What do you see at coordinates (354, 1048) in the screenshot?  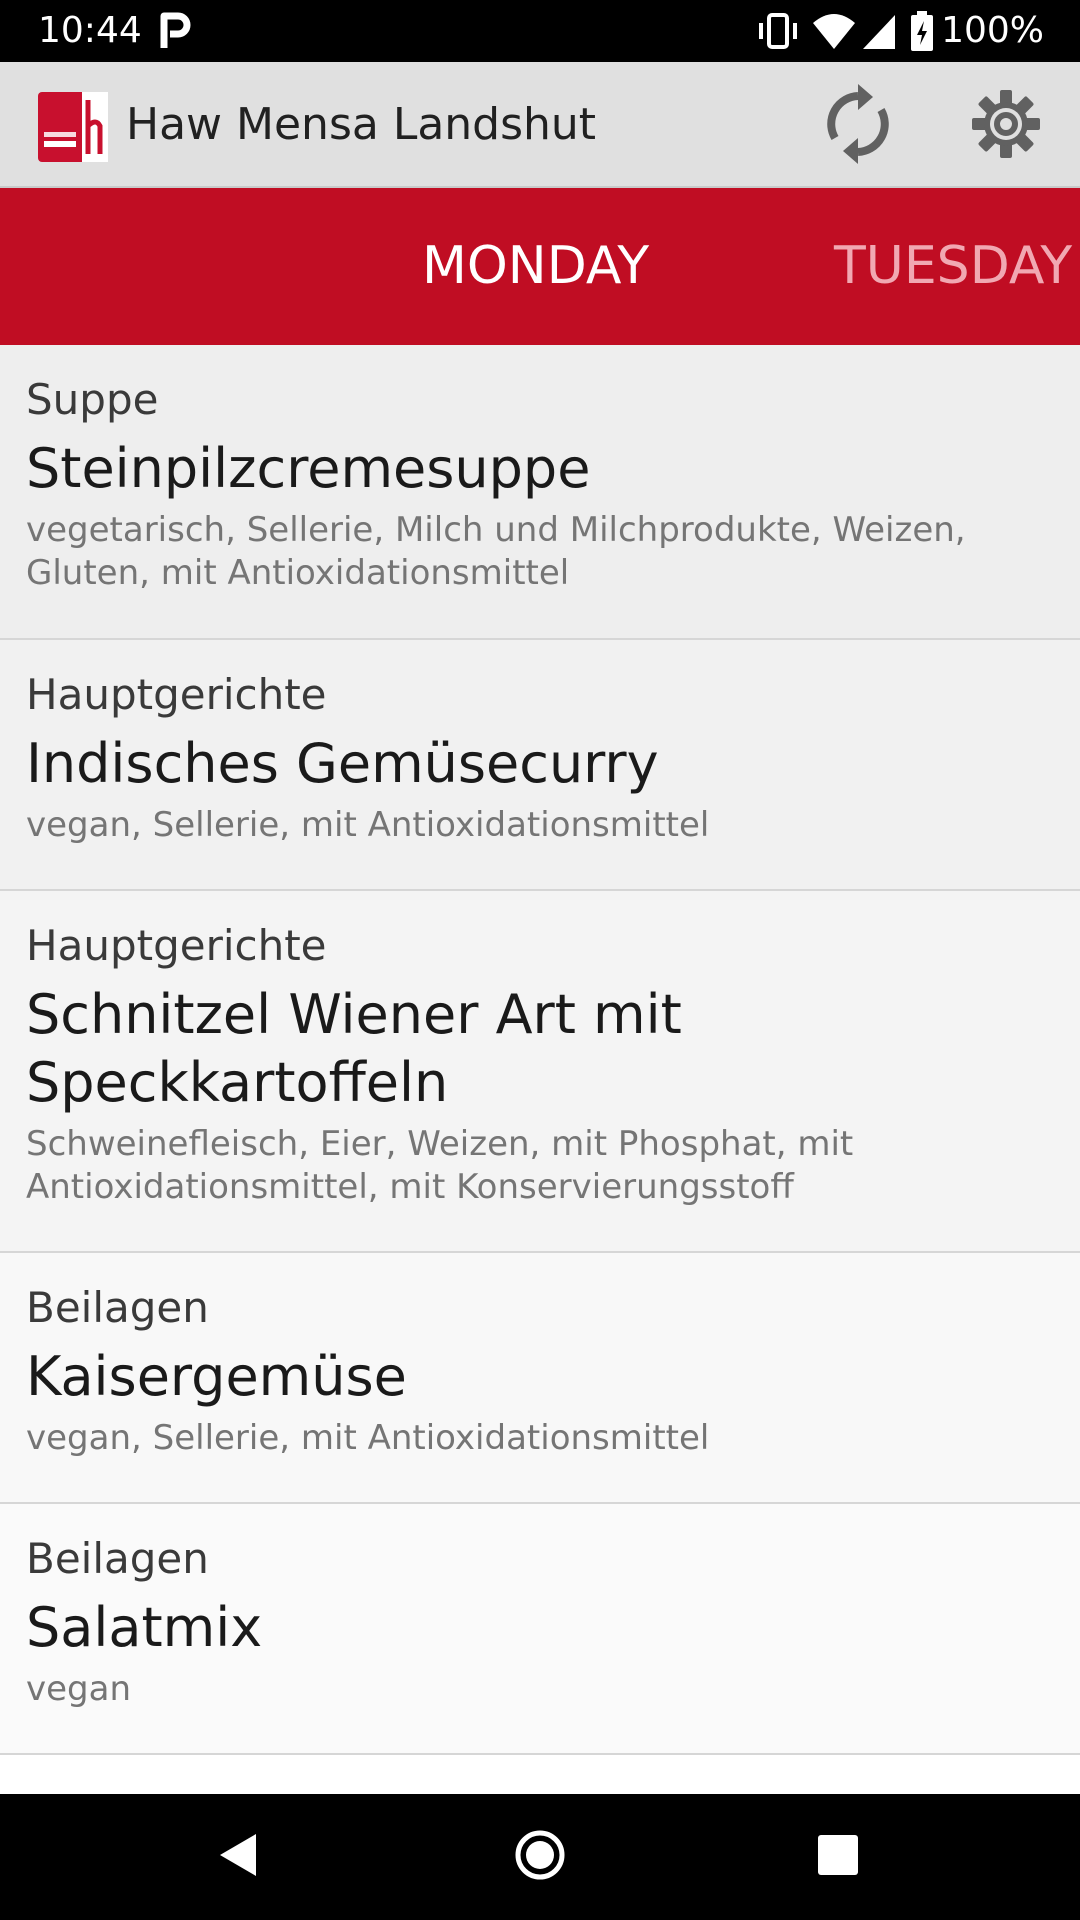 I see `menu-item-name: Schnitzel Wiener Art mit Speckkartoffeln` at bounding box center [354, 1048].